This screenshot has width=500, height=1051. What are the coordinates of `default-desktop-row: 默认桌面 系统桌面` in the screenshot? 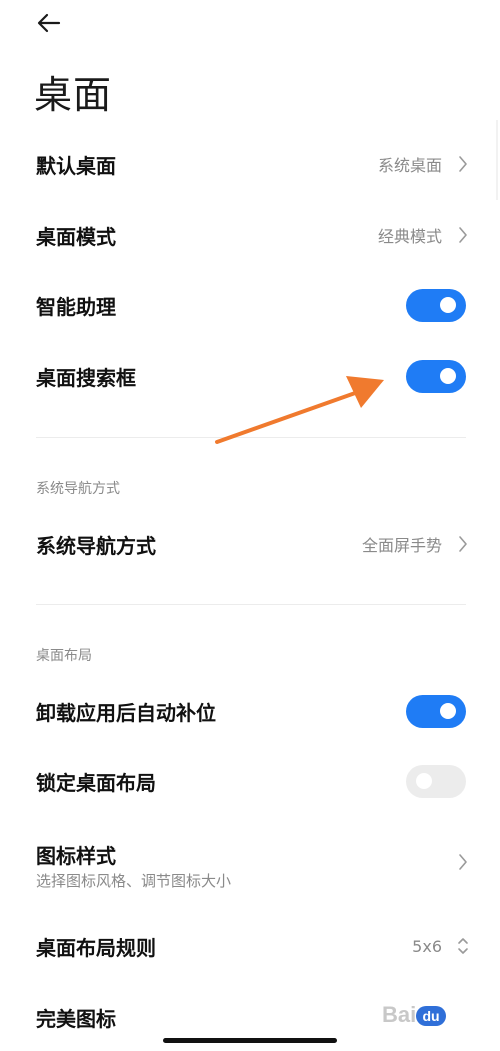 It's located at (250, 164).